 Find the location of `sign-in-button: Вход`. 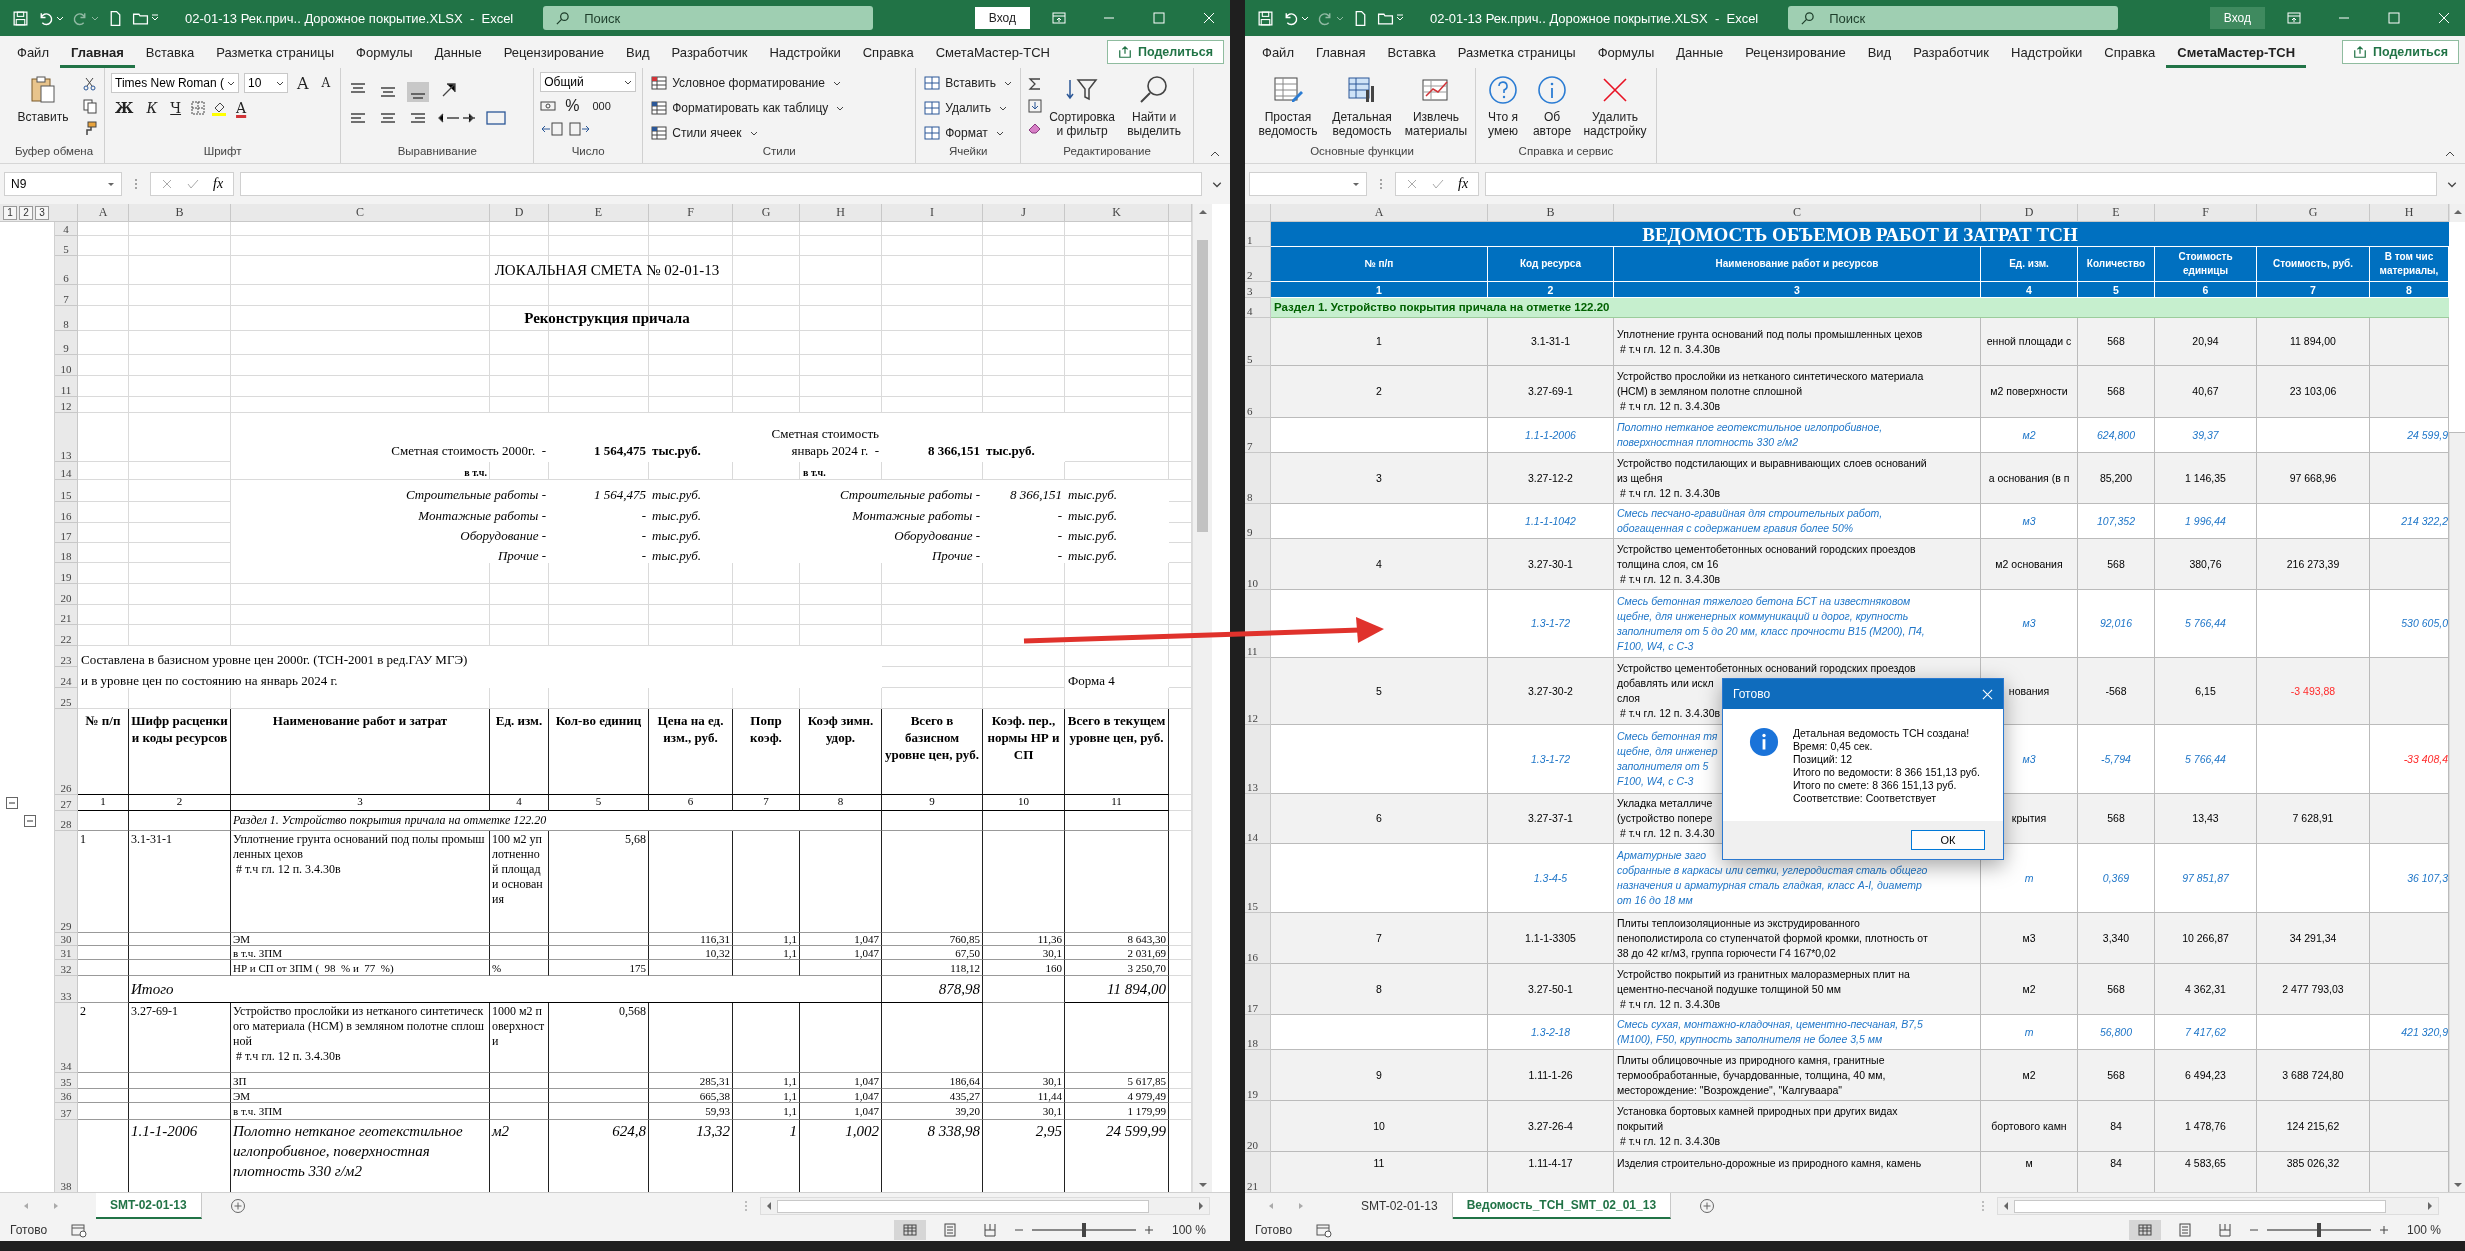

sign-in-button: Вход is located at coordinates (1002, 18).